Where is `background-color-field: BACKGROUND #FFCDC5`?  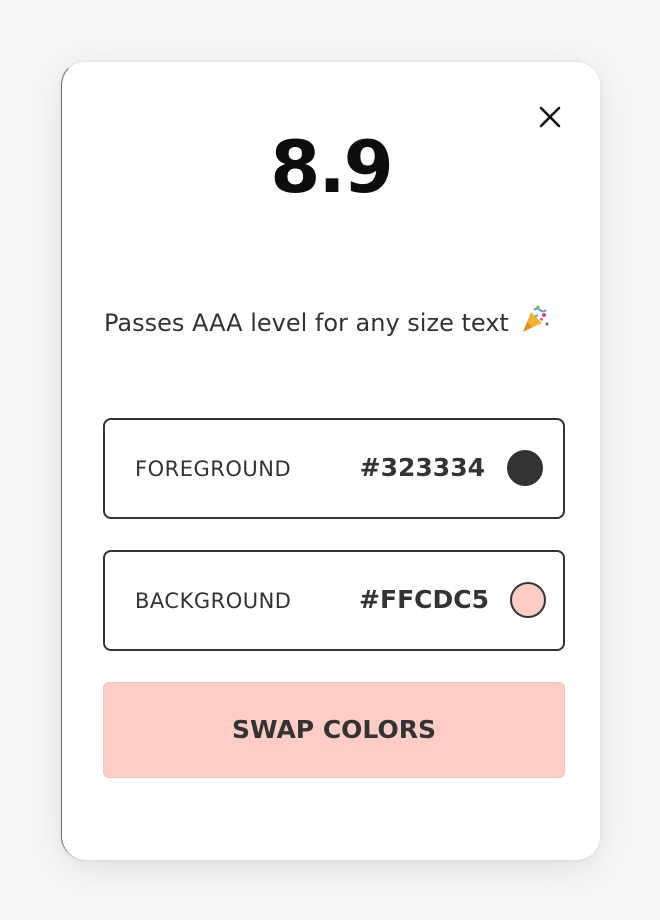 background-color-field: BACKGROUND #FFCDC5 is located at coordinates (334, 600).